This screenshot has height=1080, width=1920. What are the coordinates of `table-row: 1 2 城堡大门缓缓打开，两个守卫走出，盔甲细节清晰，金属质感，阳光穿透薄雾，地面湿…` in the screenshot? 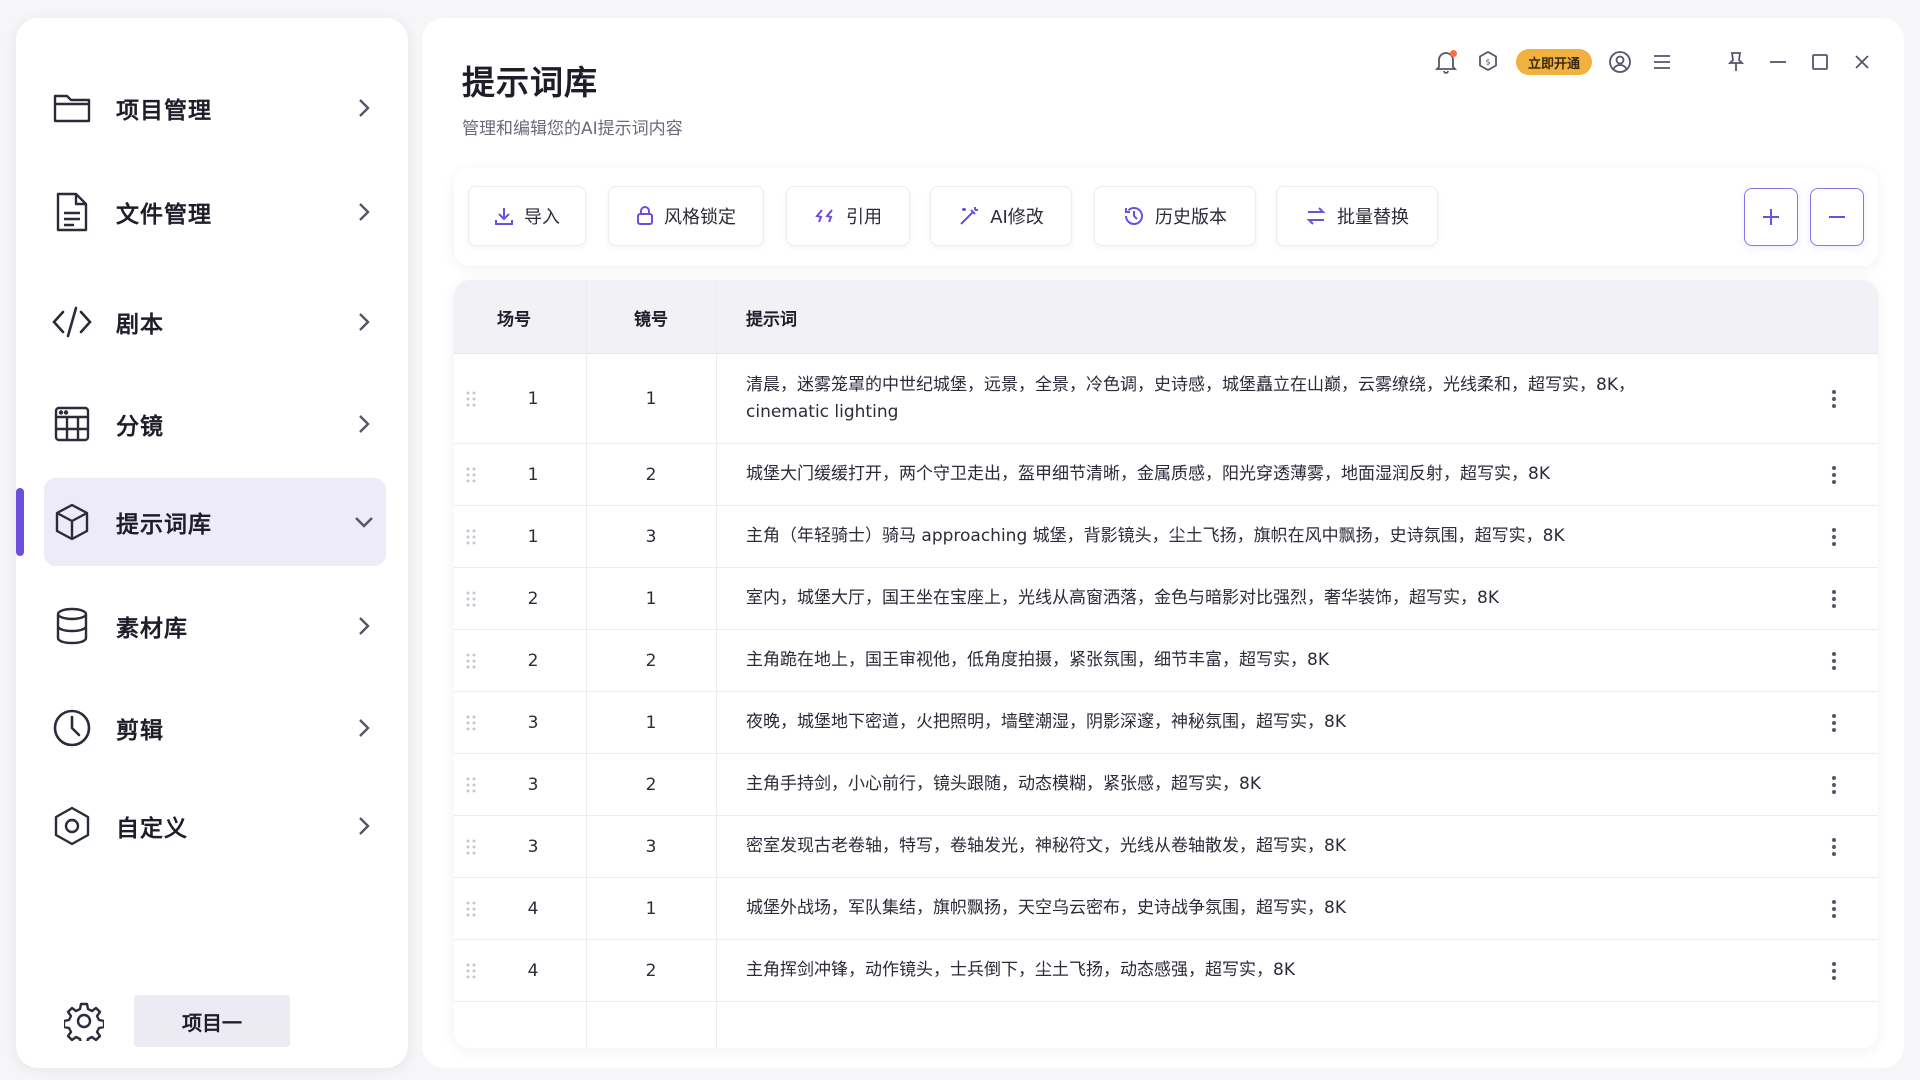 It's located at (1166, 475).